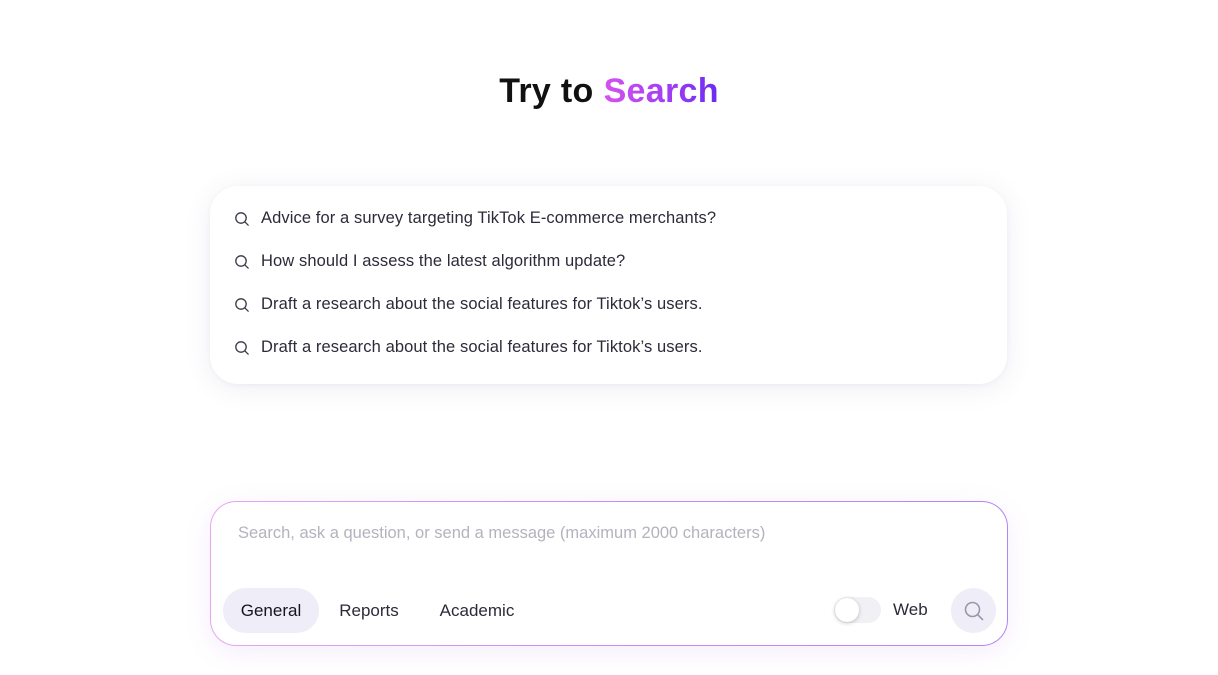  Describe the element at coordinates (477, 610) in the screenshot. I see `mode-academic-tab: Academic` at that location.